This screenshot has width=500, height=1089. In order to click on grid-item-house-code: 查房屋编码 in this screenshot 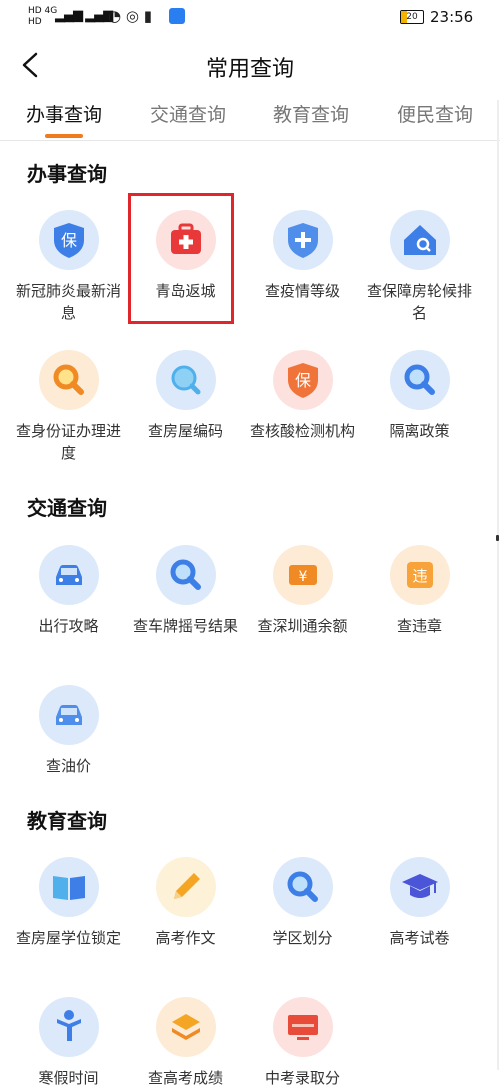, I will do `click(185, 396)`.